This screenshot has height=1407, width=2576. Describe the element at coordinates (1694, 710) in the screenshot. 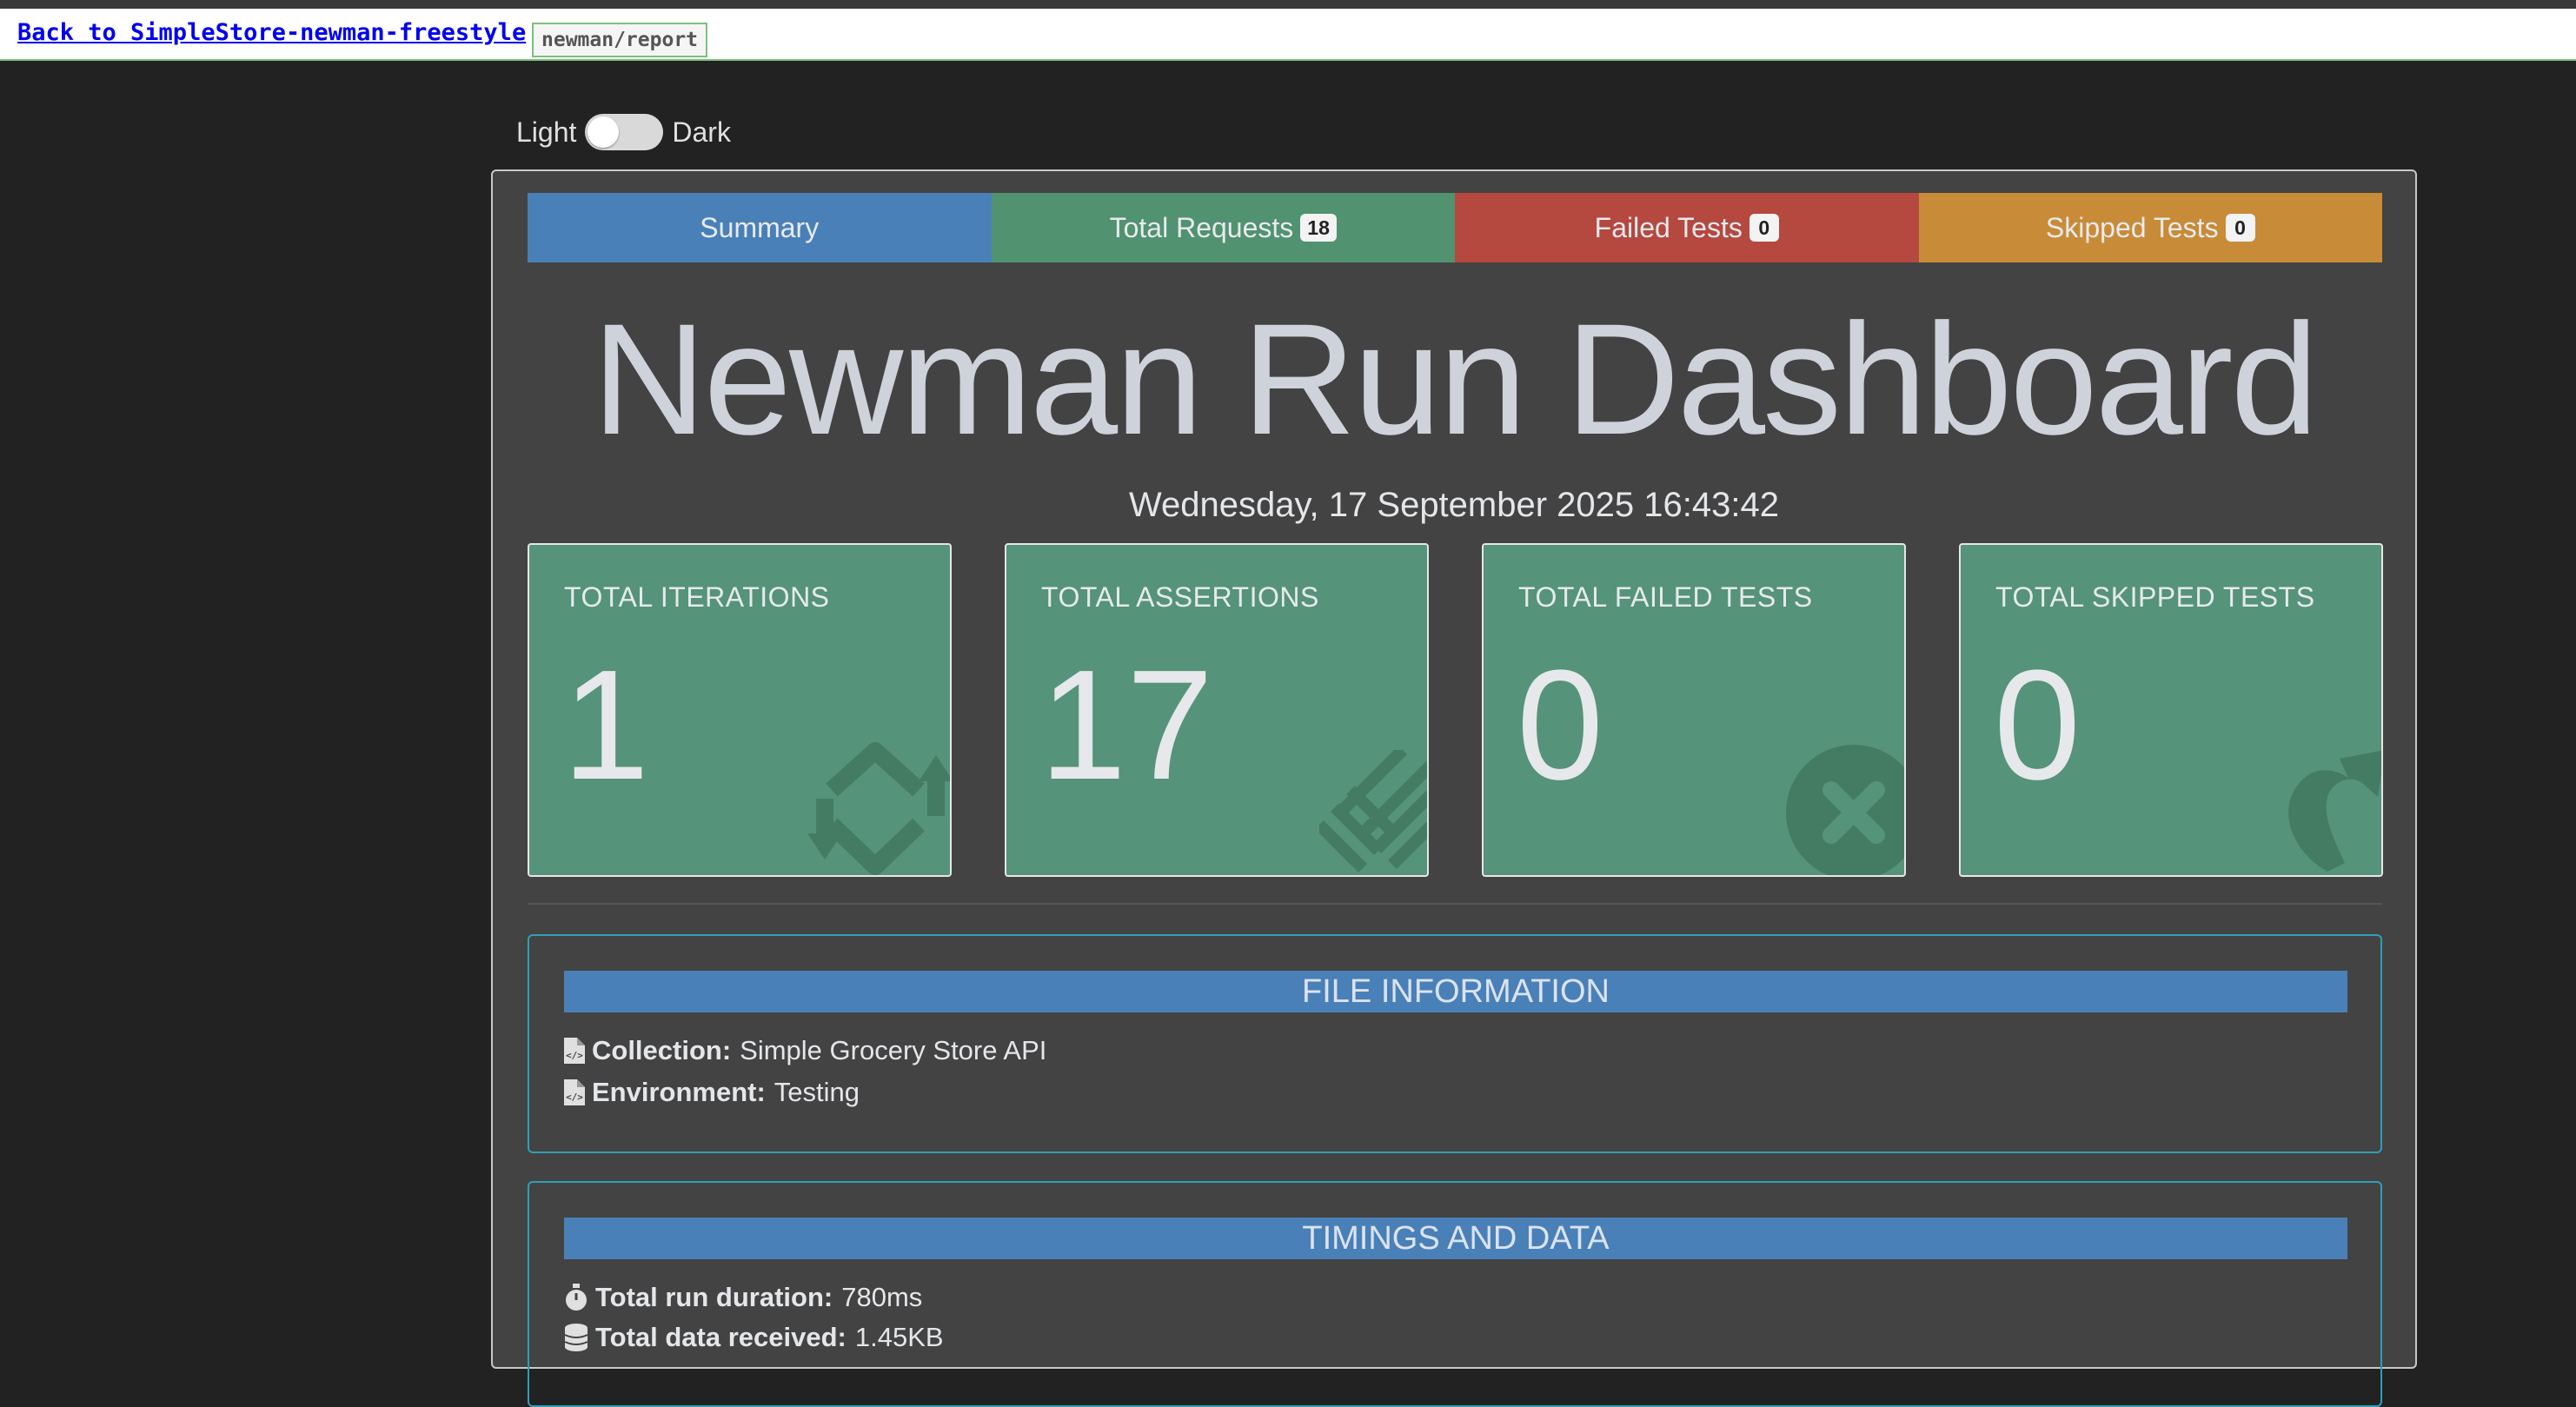

I see `card-total-failed-tests: TOTAL FAILED TESTS 0` at that location.